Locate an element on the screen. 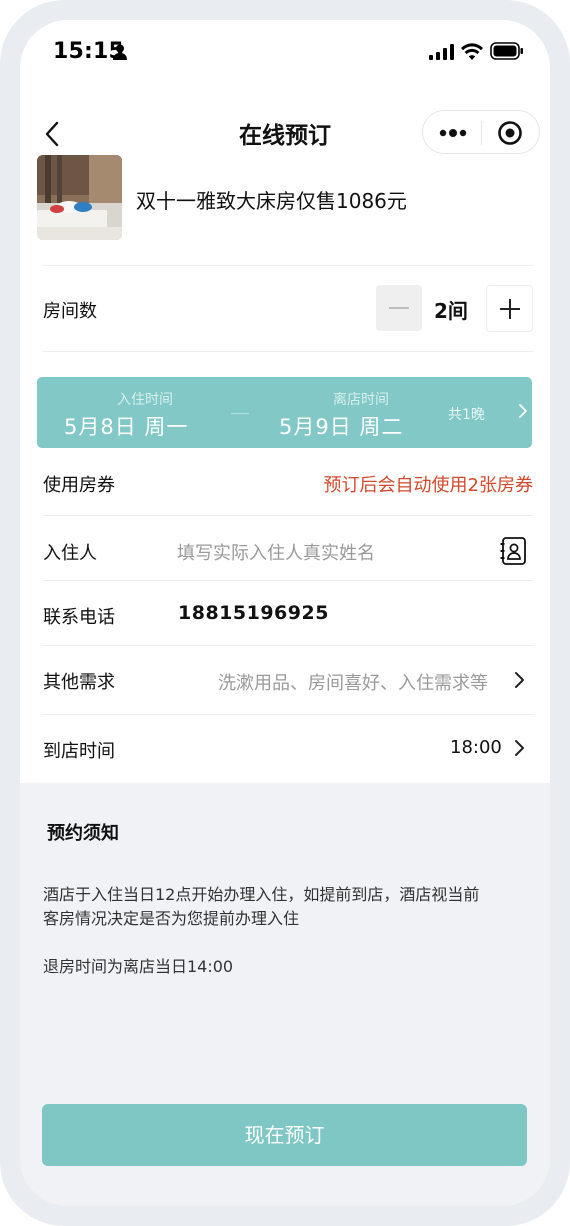 The image size is (570, 1226). decrease-rooms-button is located at coordinates (399, 308).